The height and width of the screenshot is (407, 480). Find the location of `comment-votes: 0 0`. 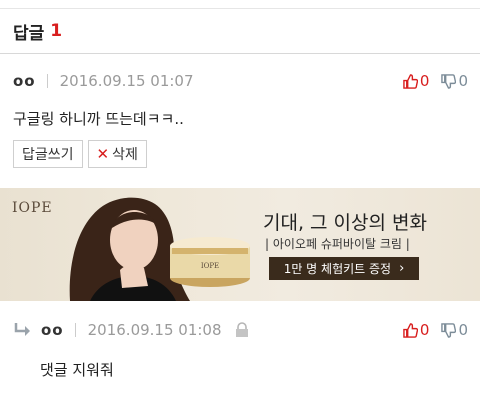

comment-votes: 0 0 is located at coordinates (429, 81).